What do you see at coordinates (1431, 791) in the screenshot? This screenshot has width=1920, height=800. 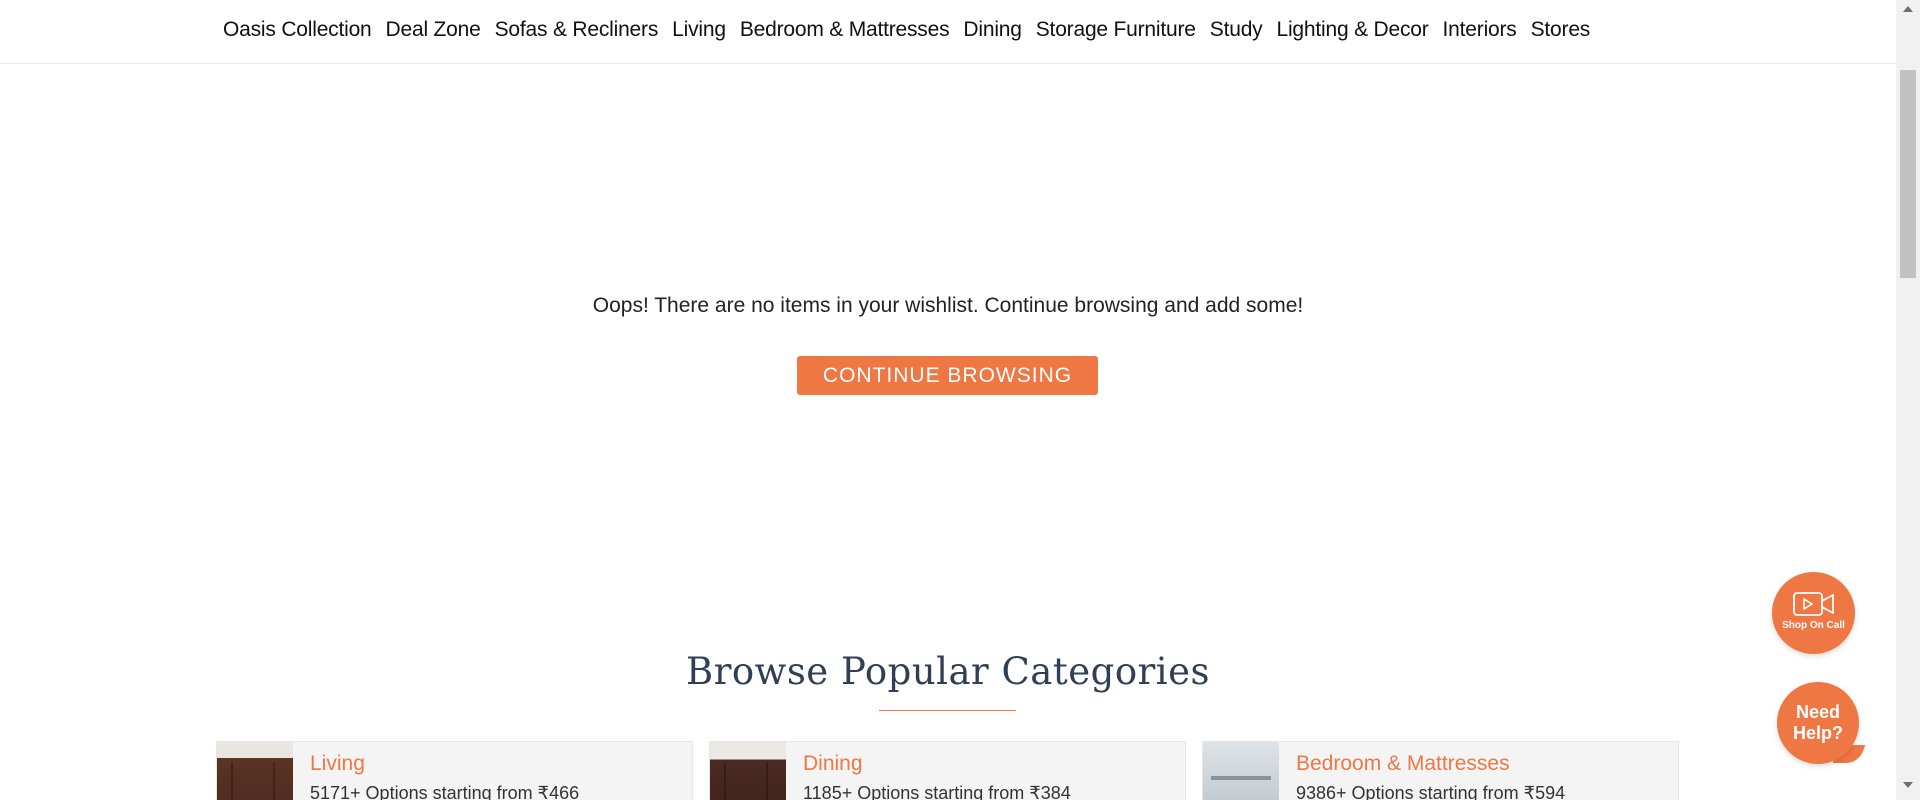 I see `category-subtitle: 9386+ Options starting from ₹594` at bounding box center [1431, 791].